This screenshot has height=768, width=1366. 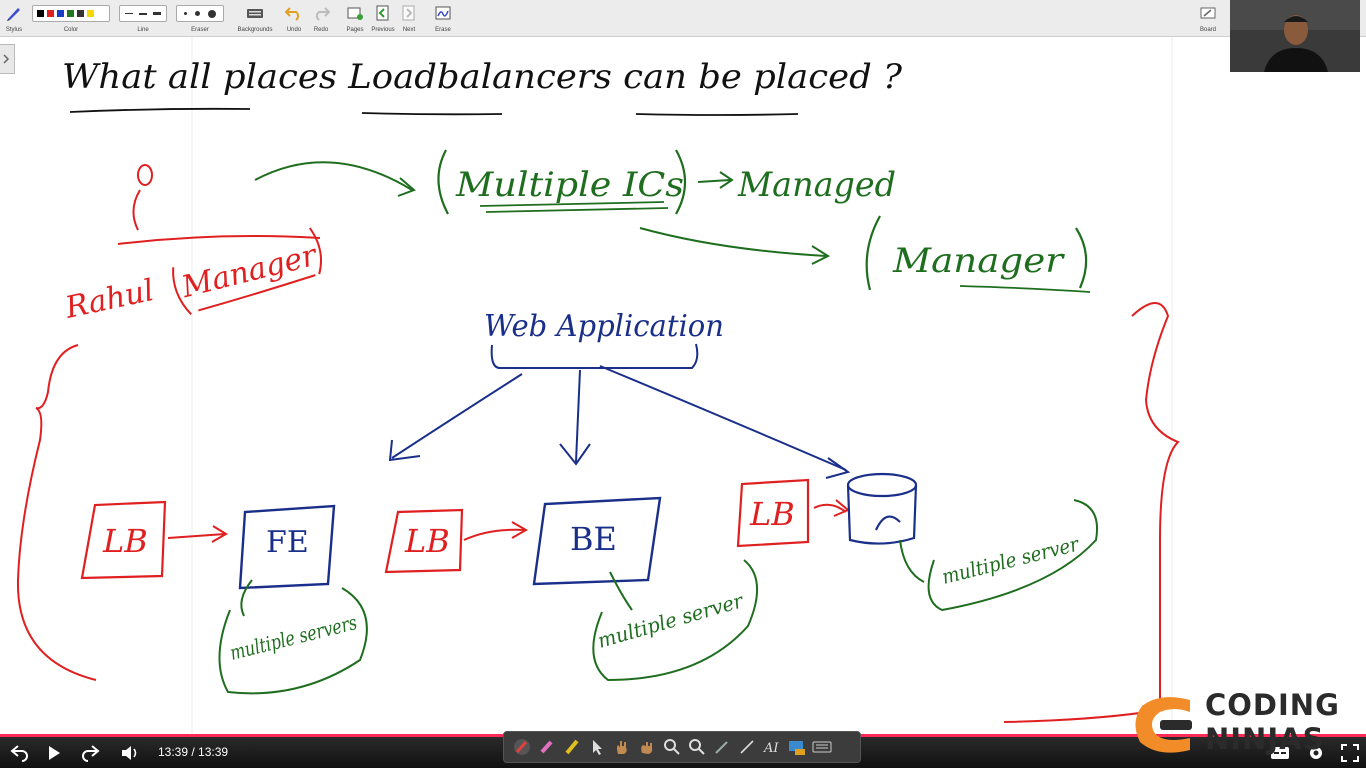 I want to click on erase-page-icon, so click(x=443, y=13).